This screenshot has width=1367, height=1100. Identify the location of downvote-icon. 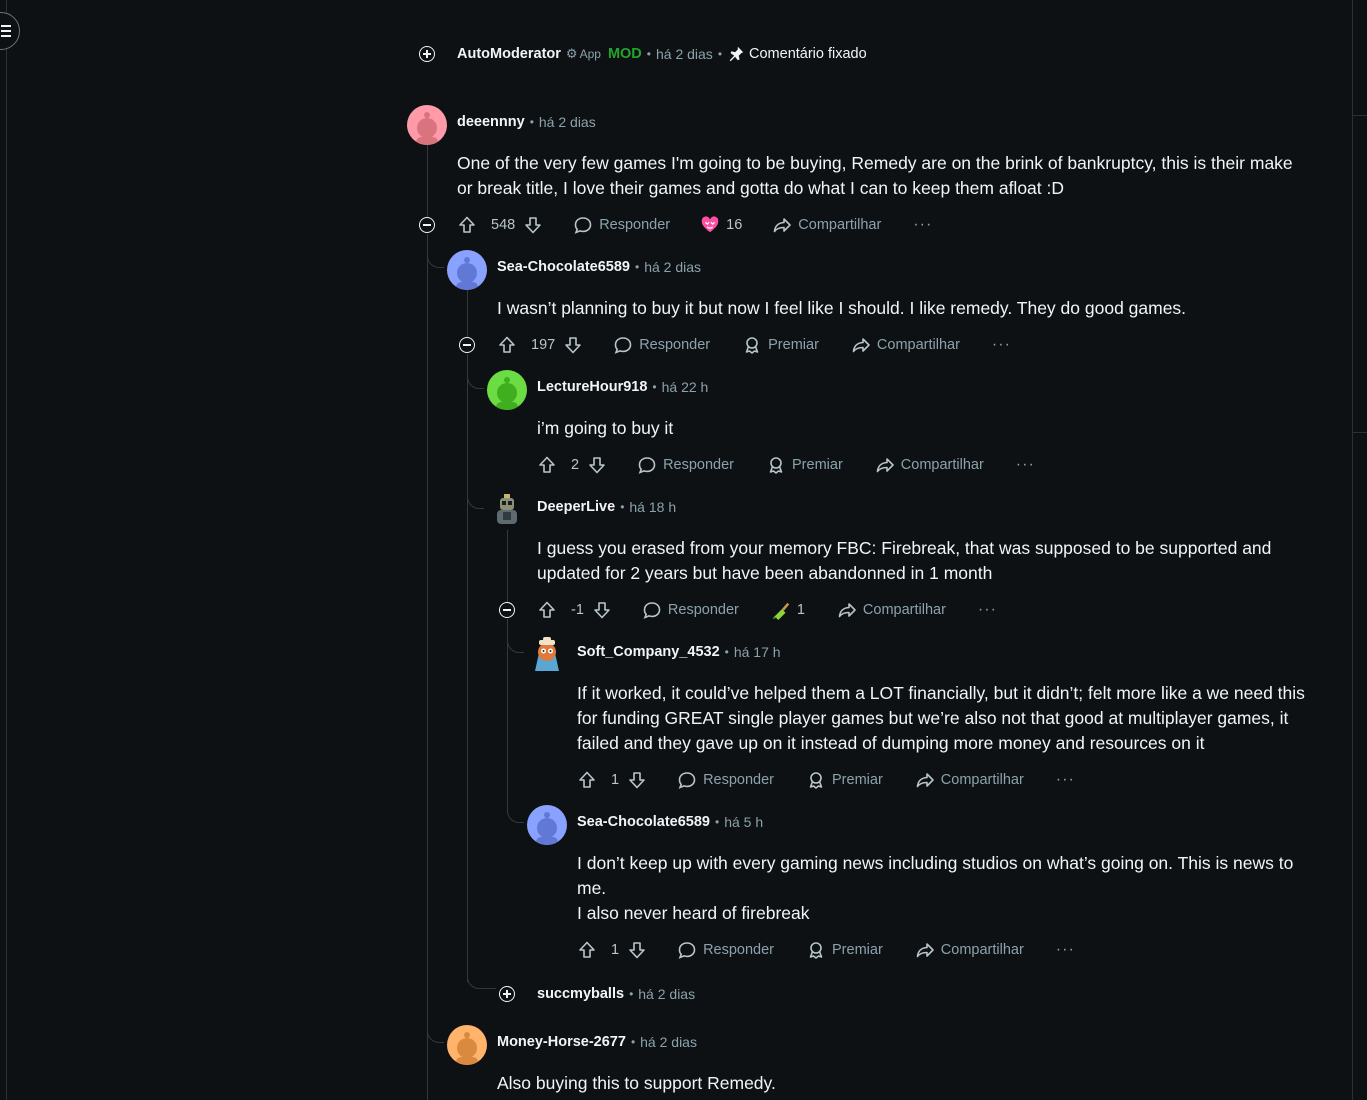
(637, 780).